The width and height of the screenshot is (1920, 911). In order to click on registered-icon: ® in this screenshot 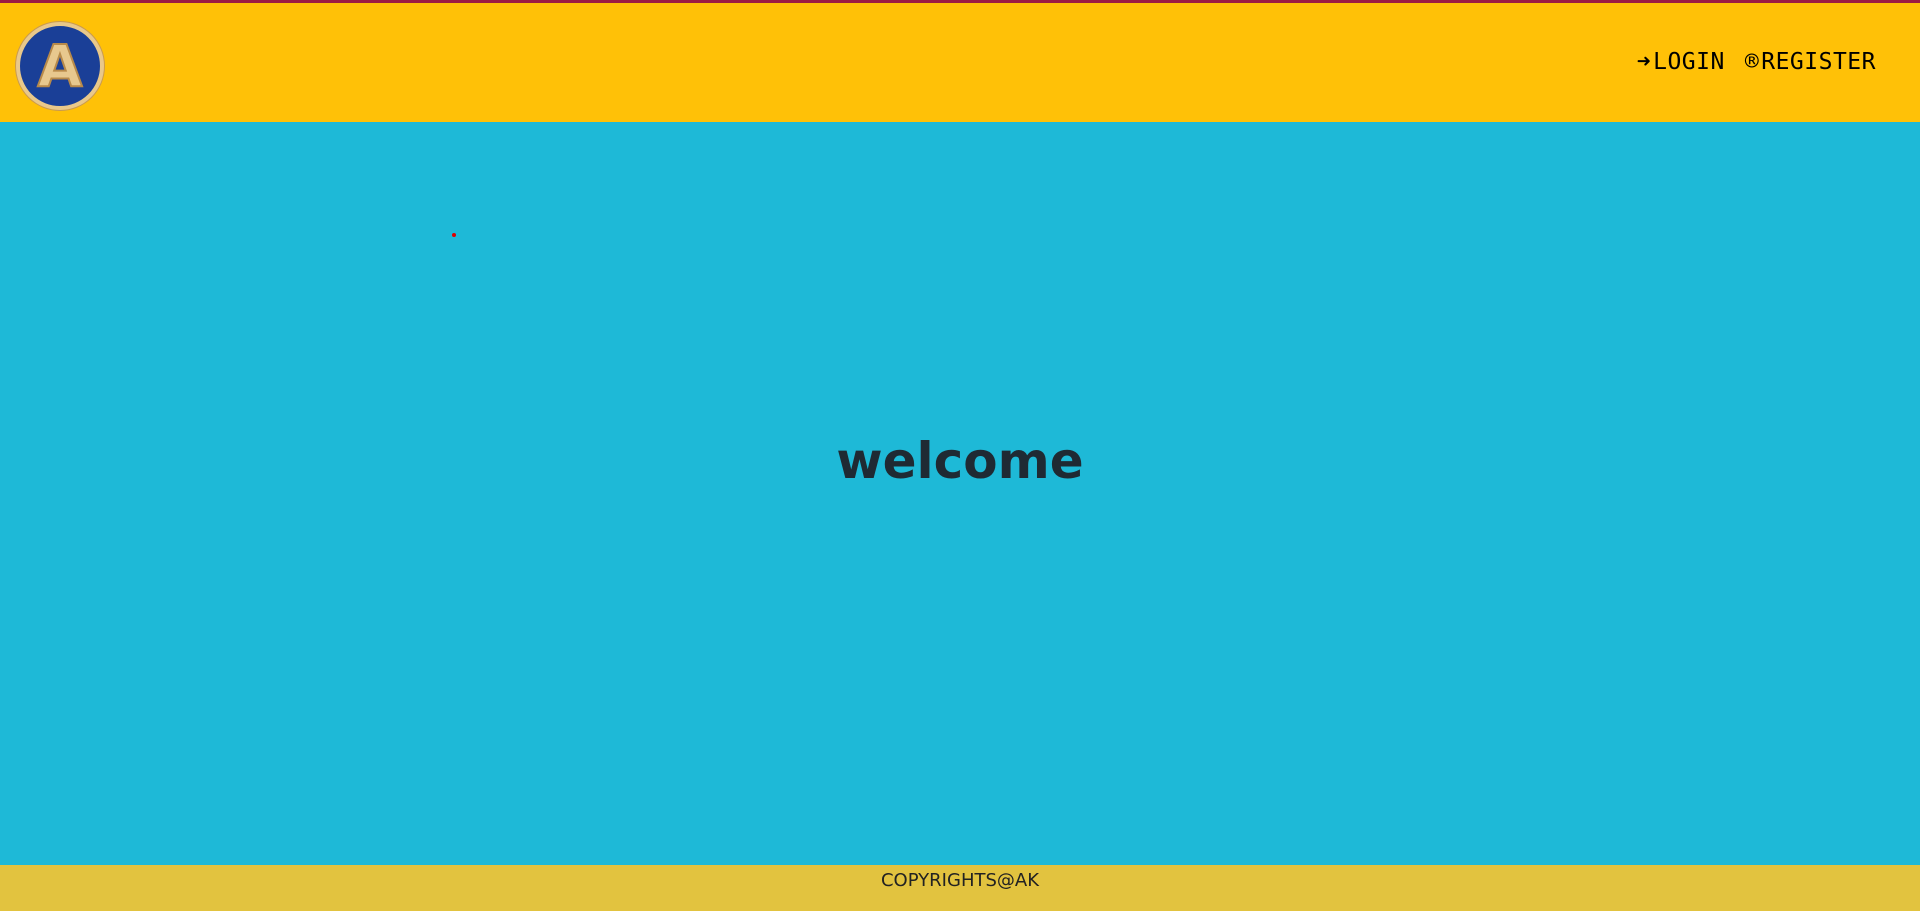, I will do `click(1752, 62)`.